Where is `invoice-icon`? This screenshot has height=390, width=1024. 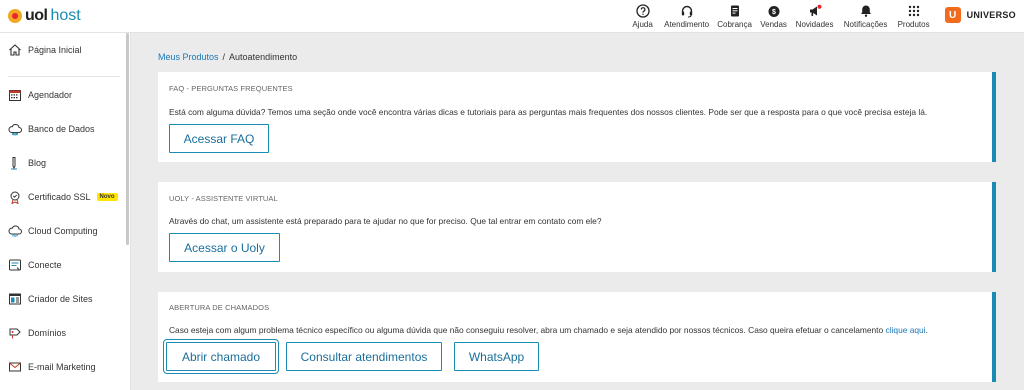 invoice-icon is located at coordinates (734, 11).